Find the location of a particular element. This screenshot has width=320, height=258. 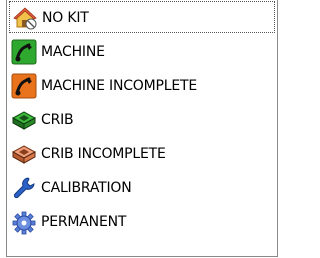

home-house-icon is located at coordinates (25, 18).